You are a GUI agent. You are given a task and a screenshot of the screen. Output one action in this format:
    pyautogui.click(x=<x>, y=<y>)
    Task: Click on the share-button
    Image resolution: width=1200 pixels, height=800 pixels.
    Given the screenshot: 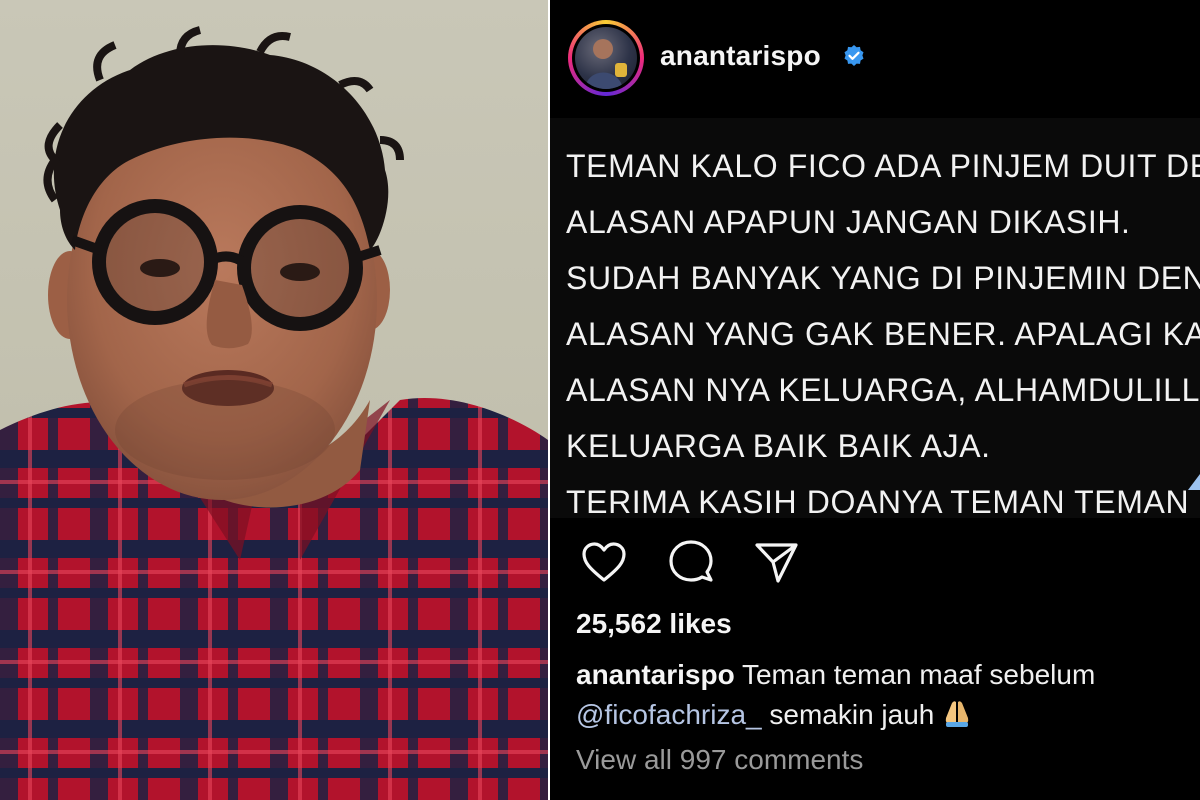 What is the action you would take?
    pyautogui.click(x=776, y=562)
    